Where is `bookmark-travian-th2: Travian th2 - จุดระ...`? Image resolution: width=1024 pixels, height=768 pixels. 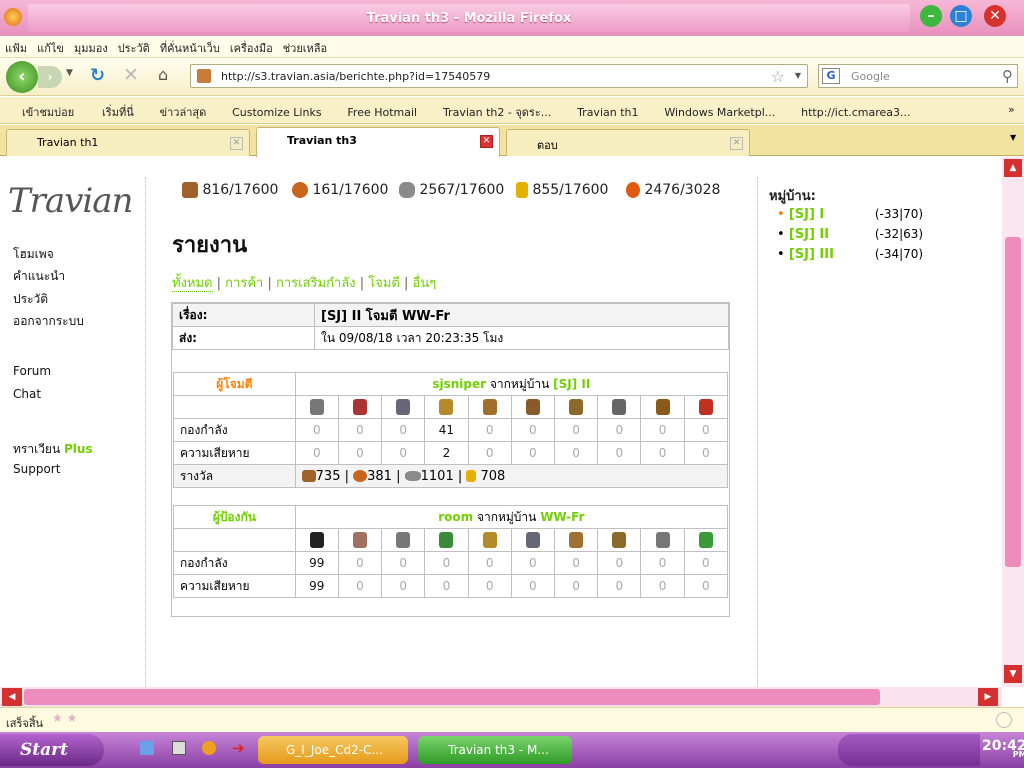 bookmark-travian-th2: Travian th2 - จุดระ... is located at coordinates (490, 112).